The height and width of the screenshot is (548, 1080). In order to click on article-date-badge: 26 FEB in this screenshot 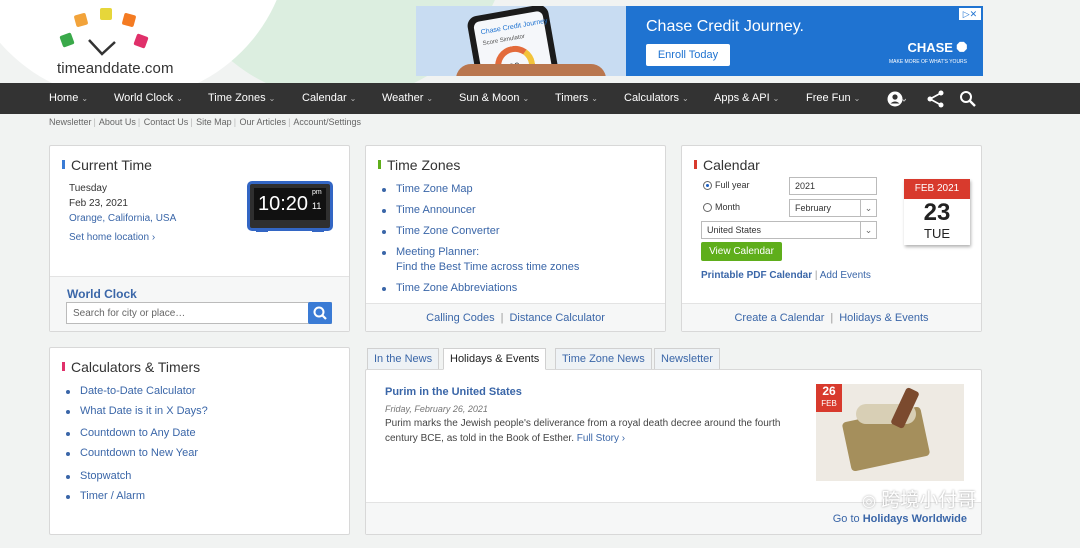, I will do `click(829, 398)`.